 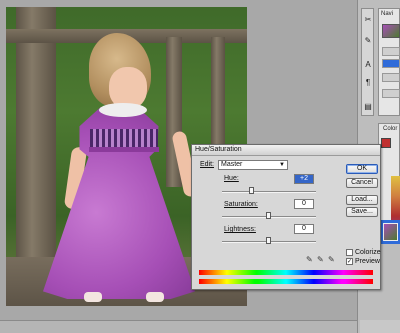 What do you see at coordinates (368, 106) in the screenshot?
I see `ruler-tool-icon: ▤` at bounding box center [368, 106].